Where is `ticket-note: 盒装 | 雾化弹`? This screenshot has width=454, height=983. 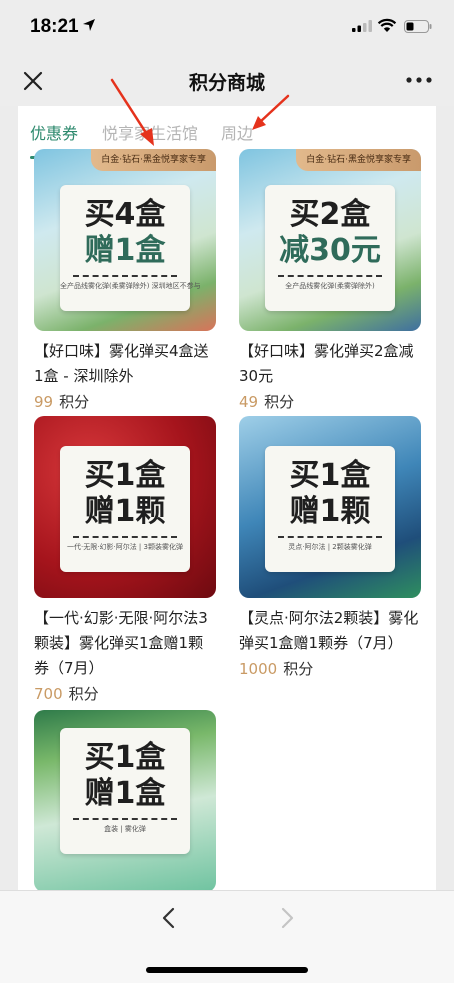
ticket-note: 盒装 | 雾化弹 is located at coordinates (125, 829).